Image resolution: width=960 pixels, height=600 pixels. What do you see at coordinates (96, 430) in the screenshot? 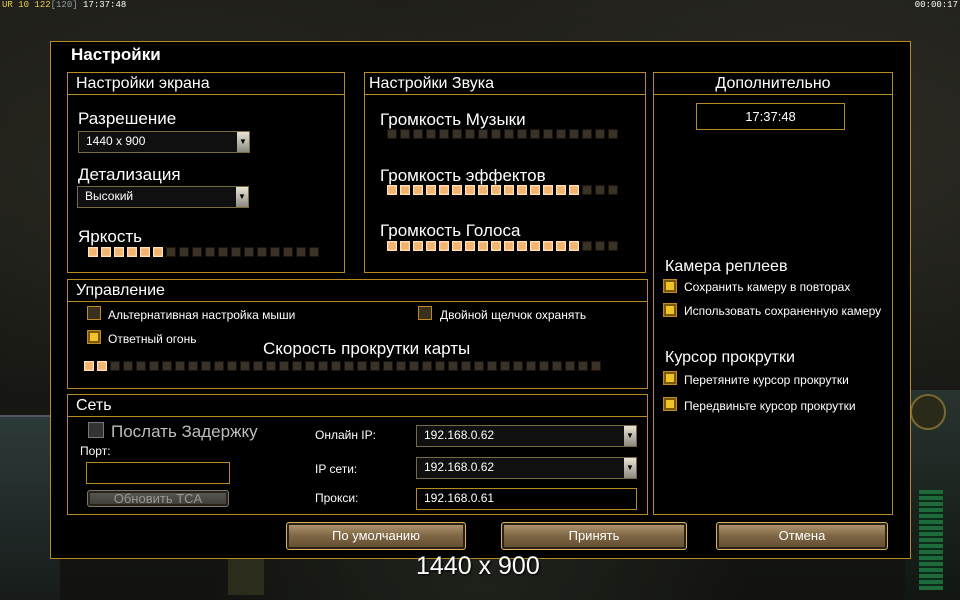
I see `send-delay-checkbox` at bounding box center [96, 430].